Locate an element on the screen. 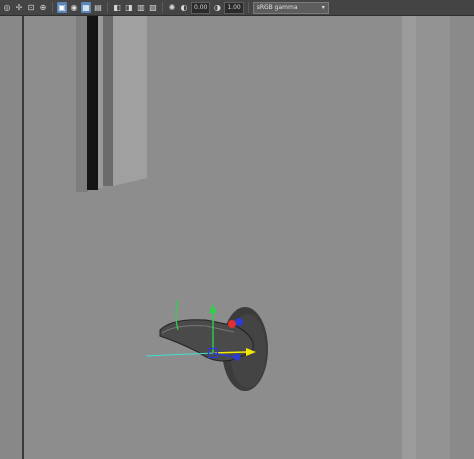  xray-icon: ◨ is located at coordinates (129, 7).